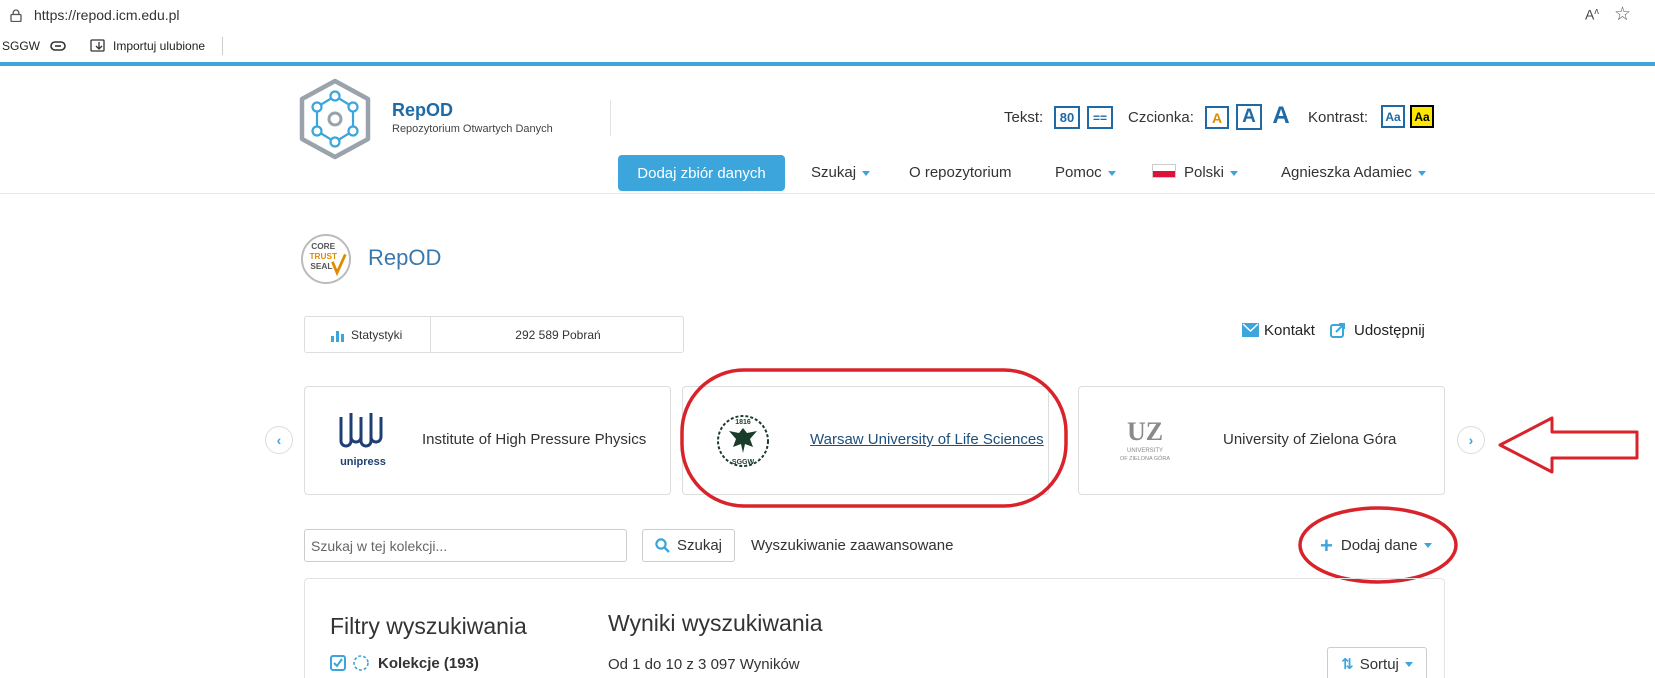 This screenshot has width=1655, height=678. What do you see at coordinates (222, 46) in the screenshot?
I see `favorites-separator` at bounding box center [222, 46].